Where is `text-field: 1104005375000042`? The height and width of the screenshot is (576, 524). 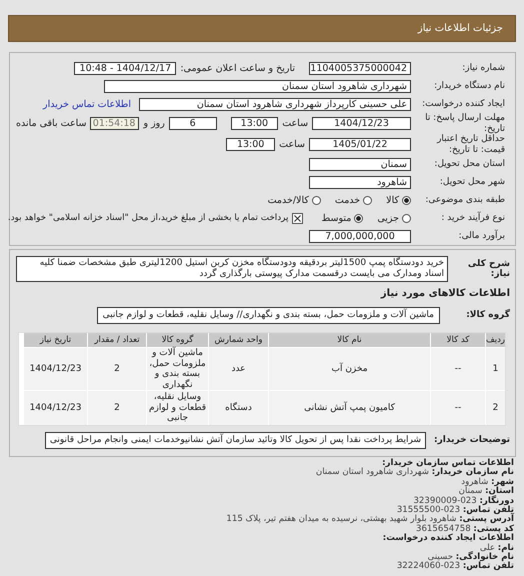 text-field: 1104005375000042 is located at coordinates (360, 68).